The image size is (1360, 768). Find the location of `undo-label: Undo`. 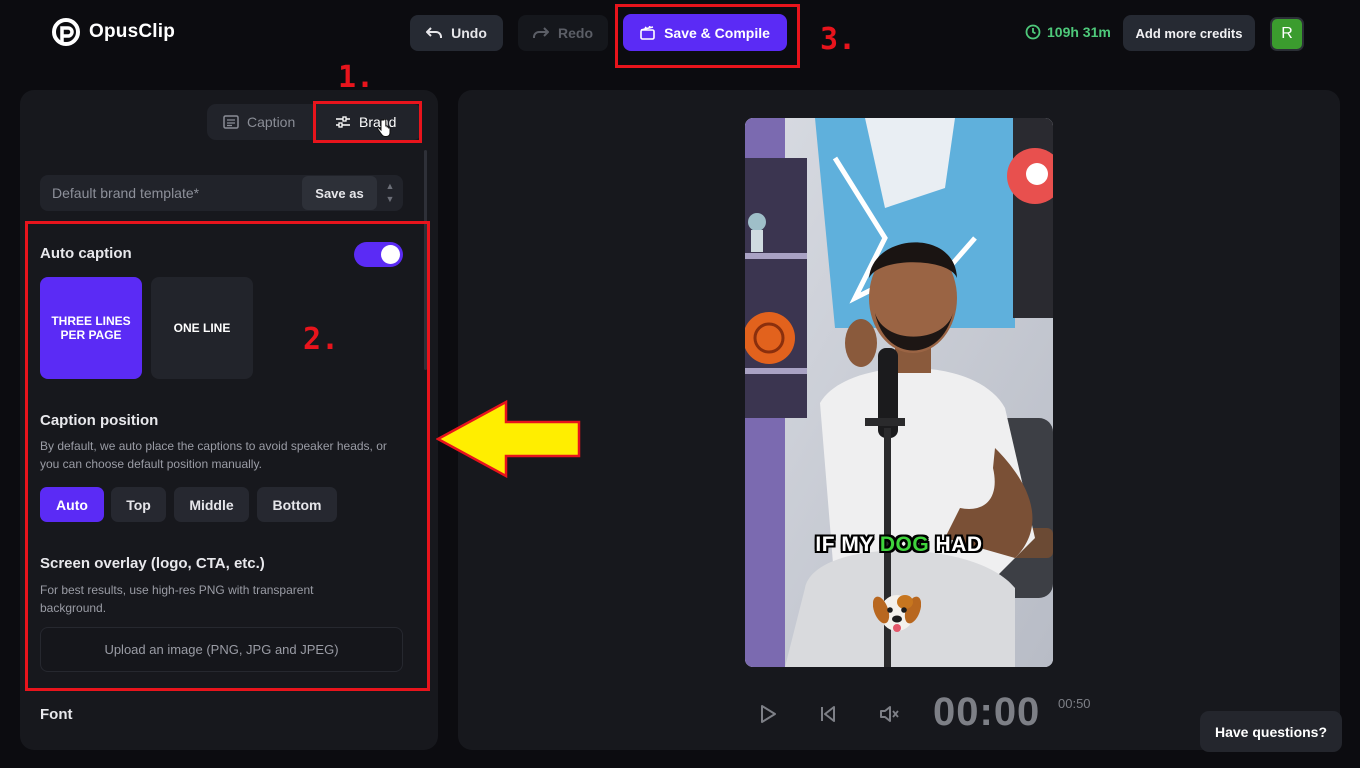

undo-label: Undo is located at coordinates (469, 33).